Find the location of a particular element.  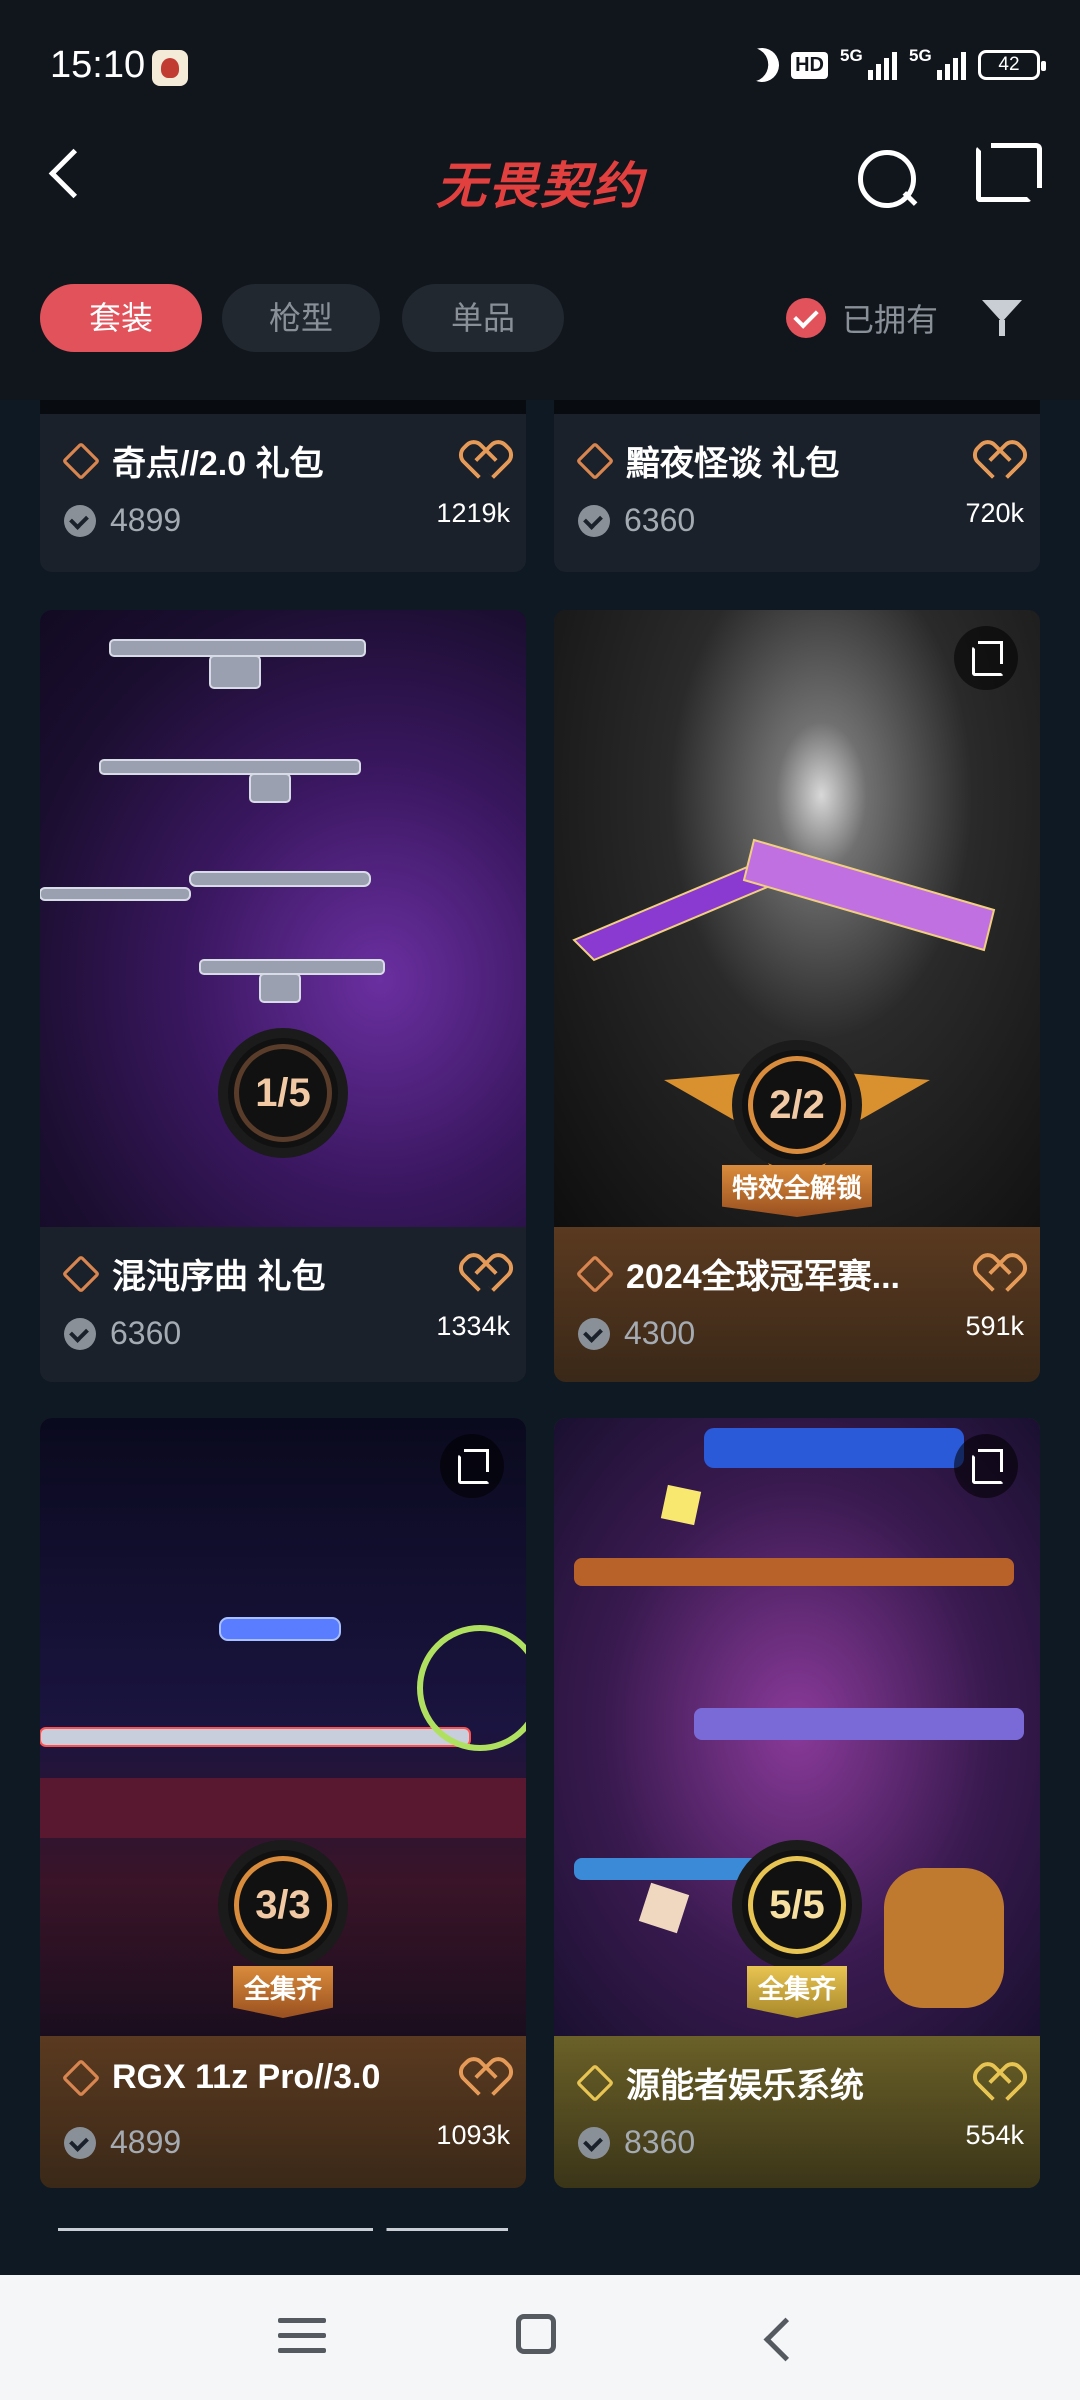

status-icons: HD 5G 5G 42 is located at coordinates (895, 64).